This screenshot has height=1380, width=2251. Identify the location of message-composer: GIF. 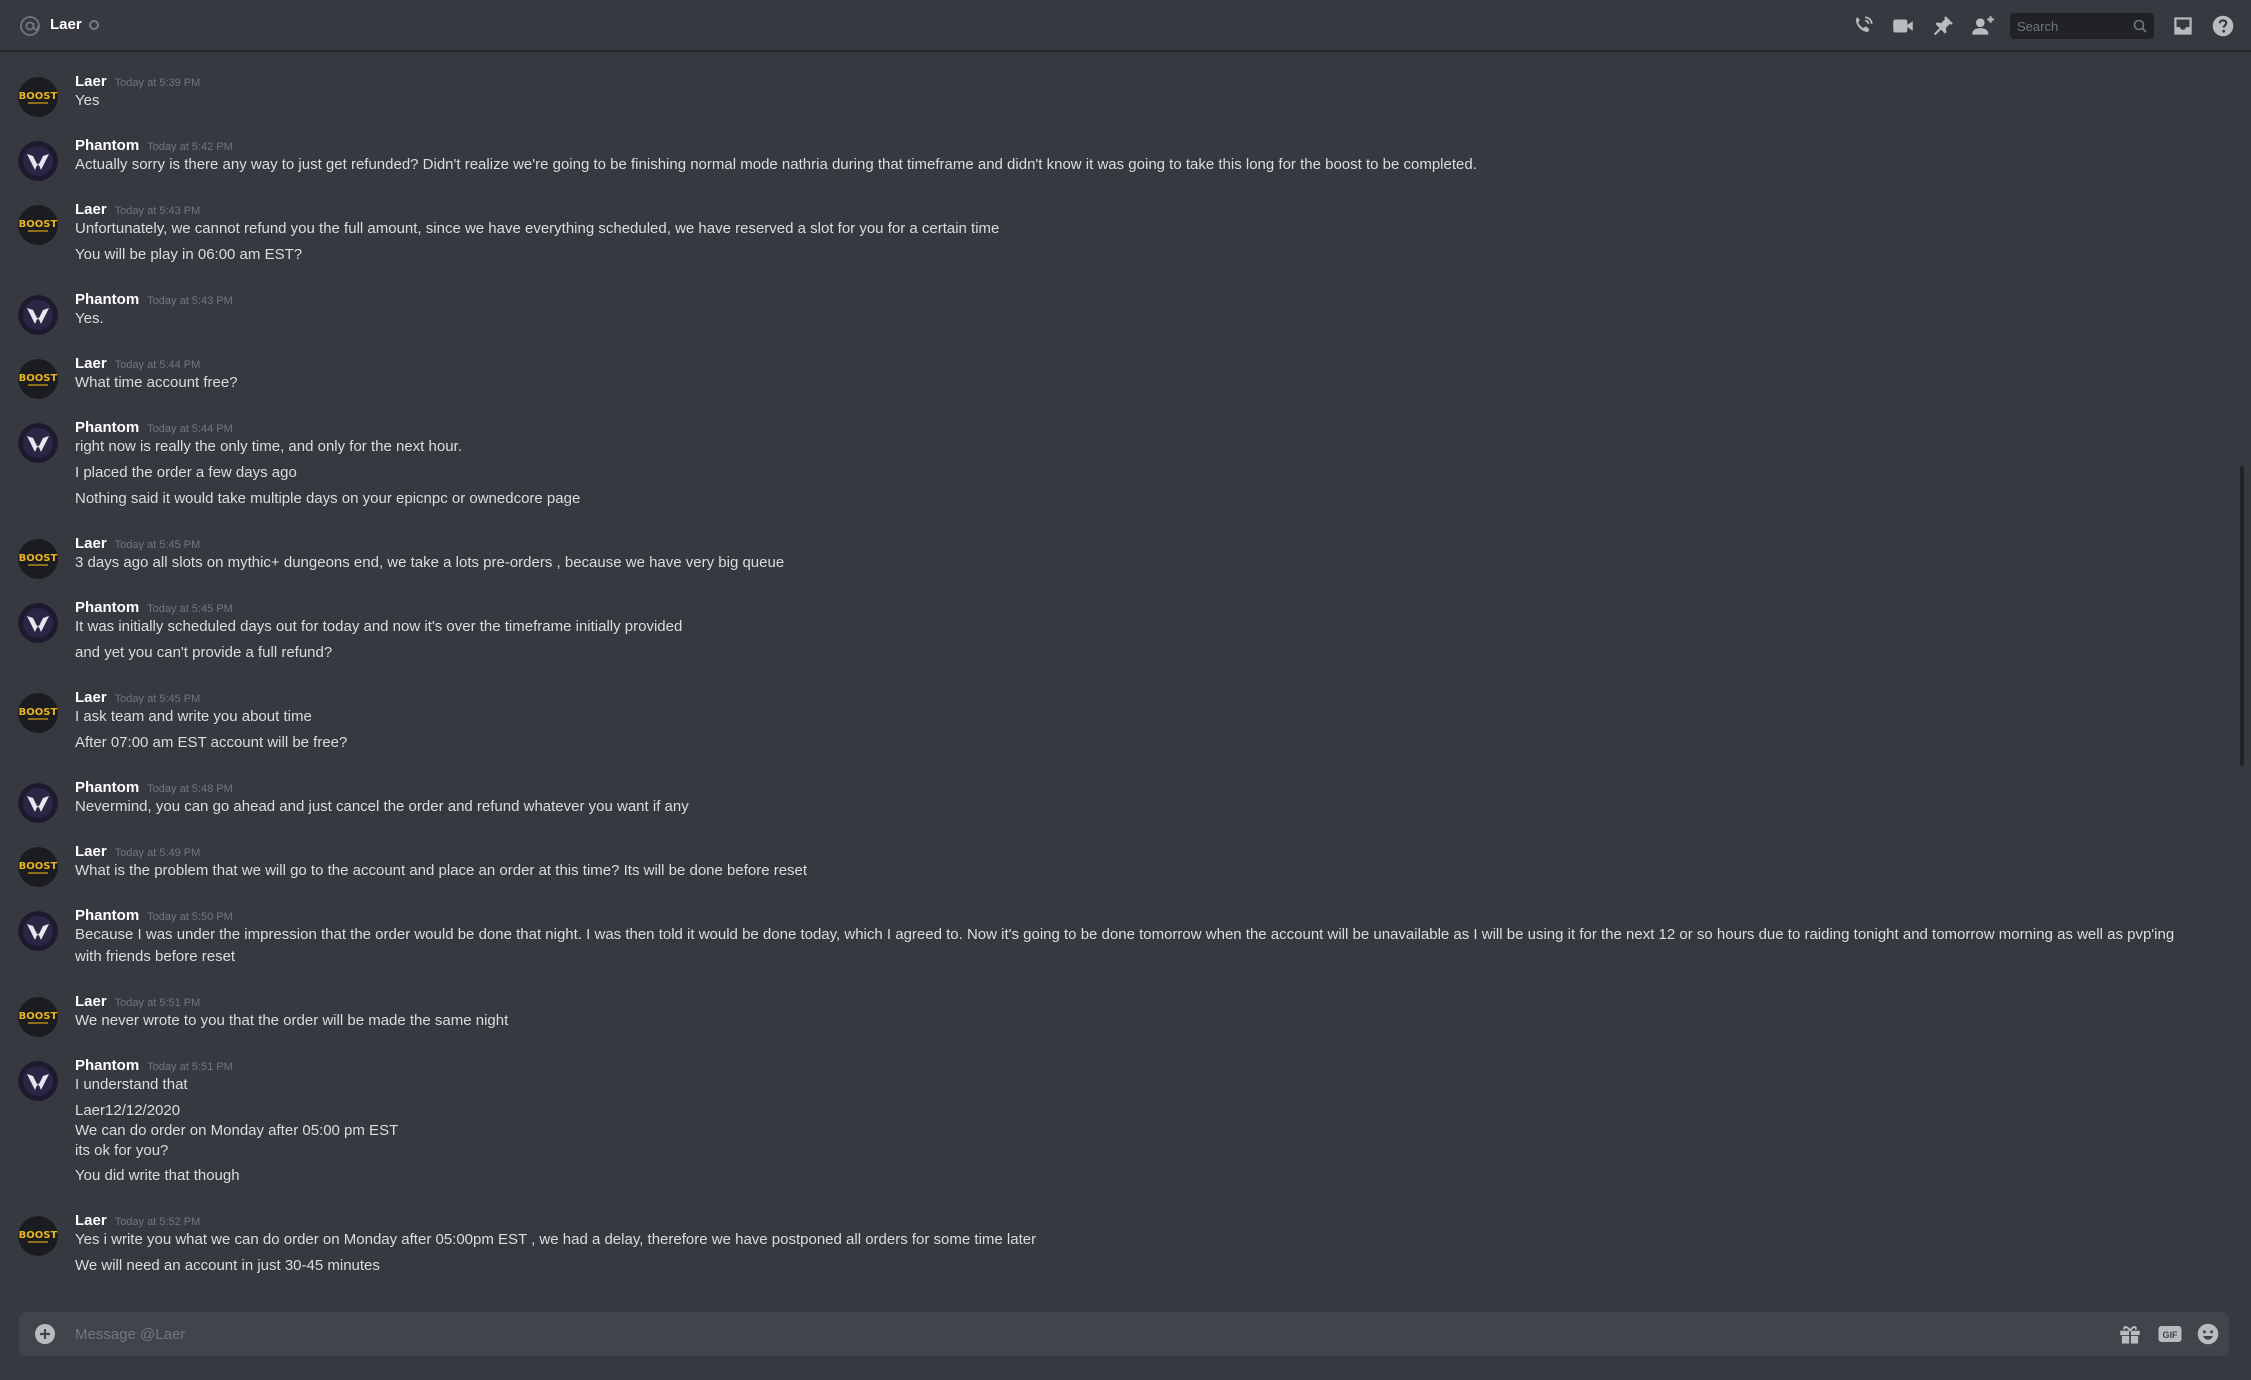
(1124, 1334).